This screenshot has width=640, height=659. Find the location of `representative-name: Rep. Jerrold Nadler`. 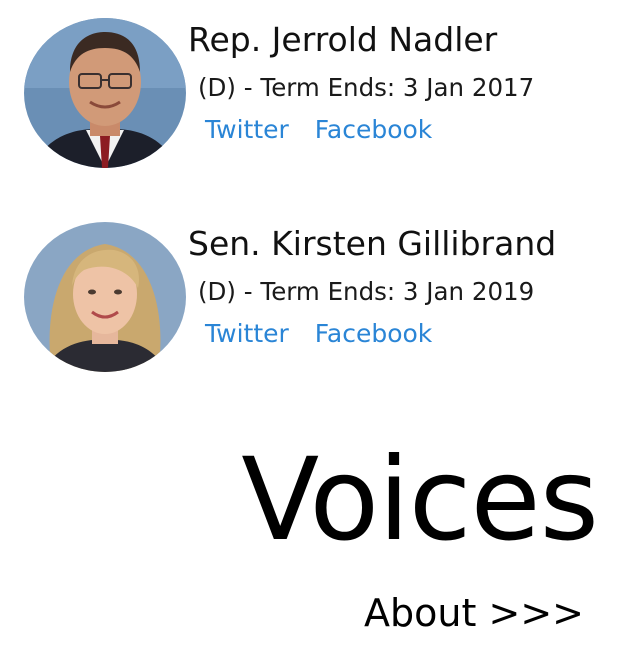

representative-name: Rep. Jerrold Nadler is located at coordinates (343, 39).